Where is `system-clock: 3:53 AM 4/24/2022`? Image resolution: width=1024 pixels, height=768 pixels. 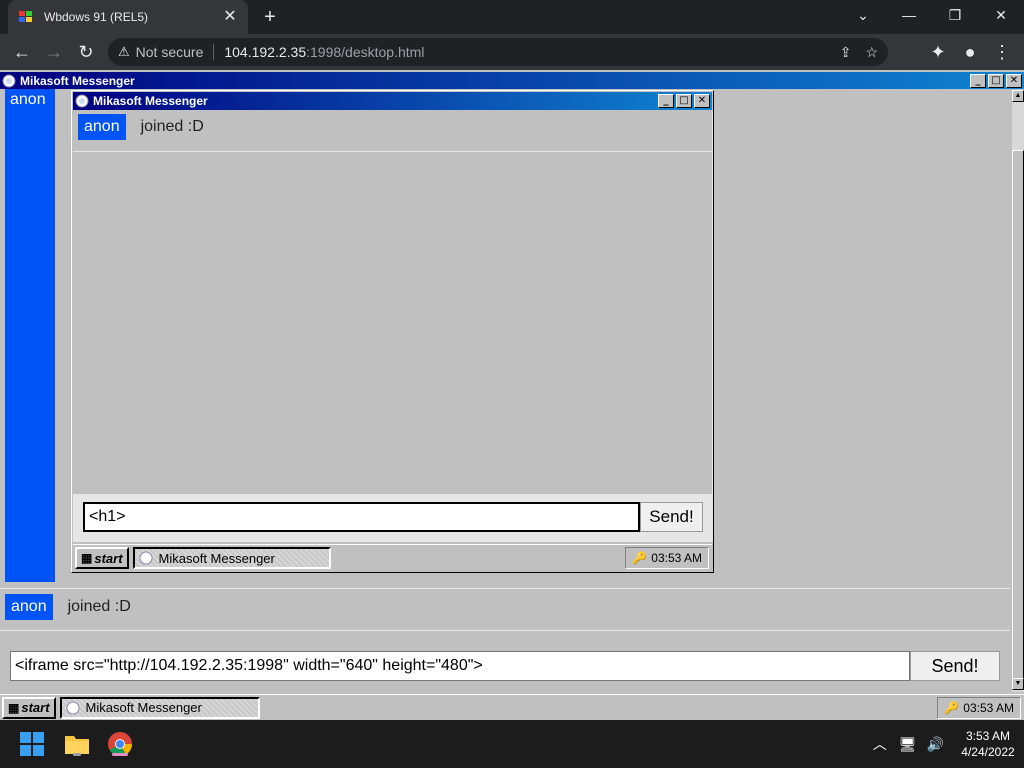 system-clock: 3:53 AM 4/24/2022 is located at coordinates (988, 744).